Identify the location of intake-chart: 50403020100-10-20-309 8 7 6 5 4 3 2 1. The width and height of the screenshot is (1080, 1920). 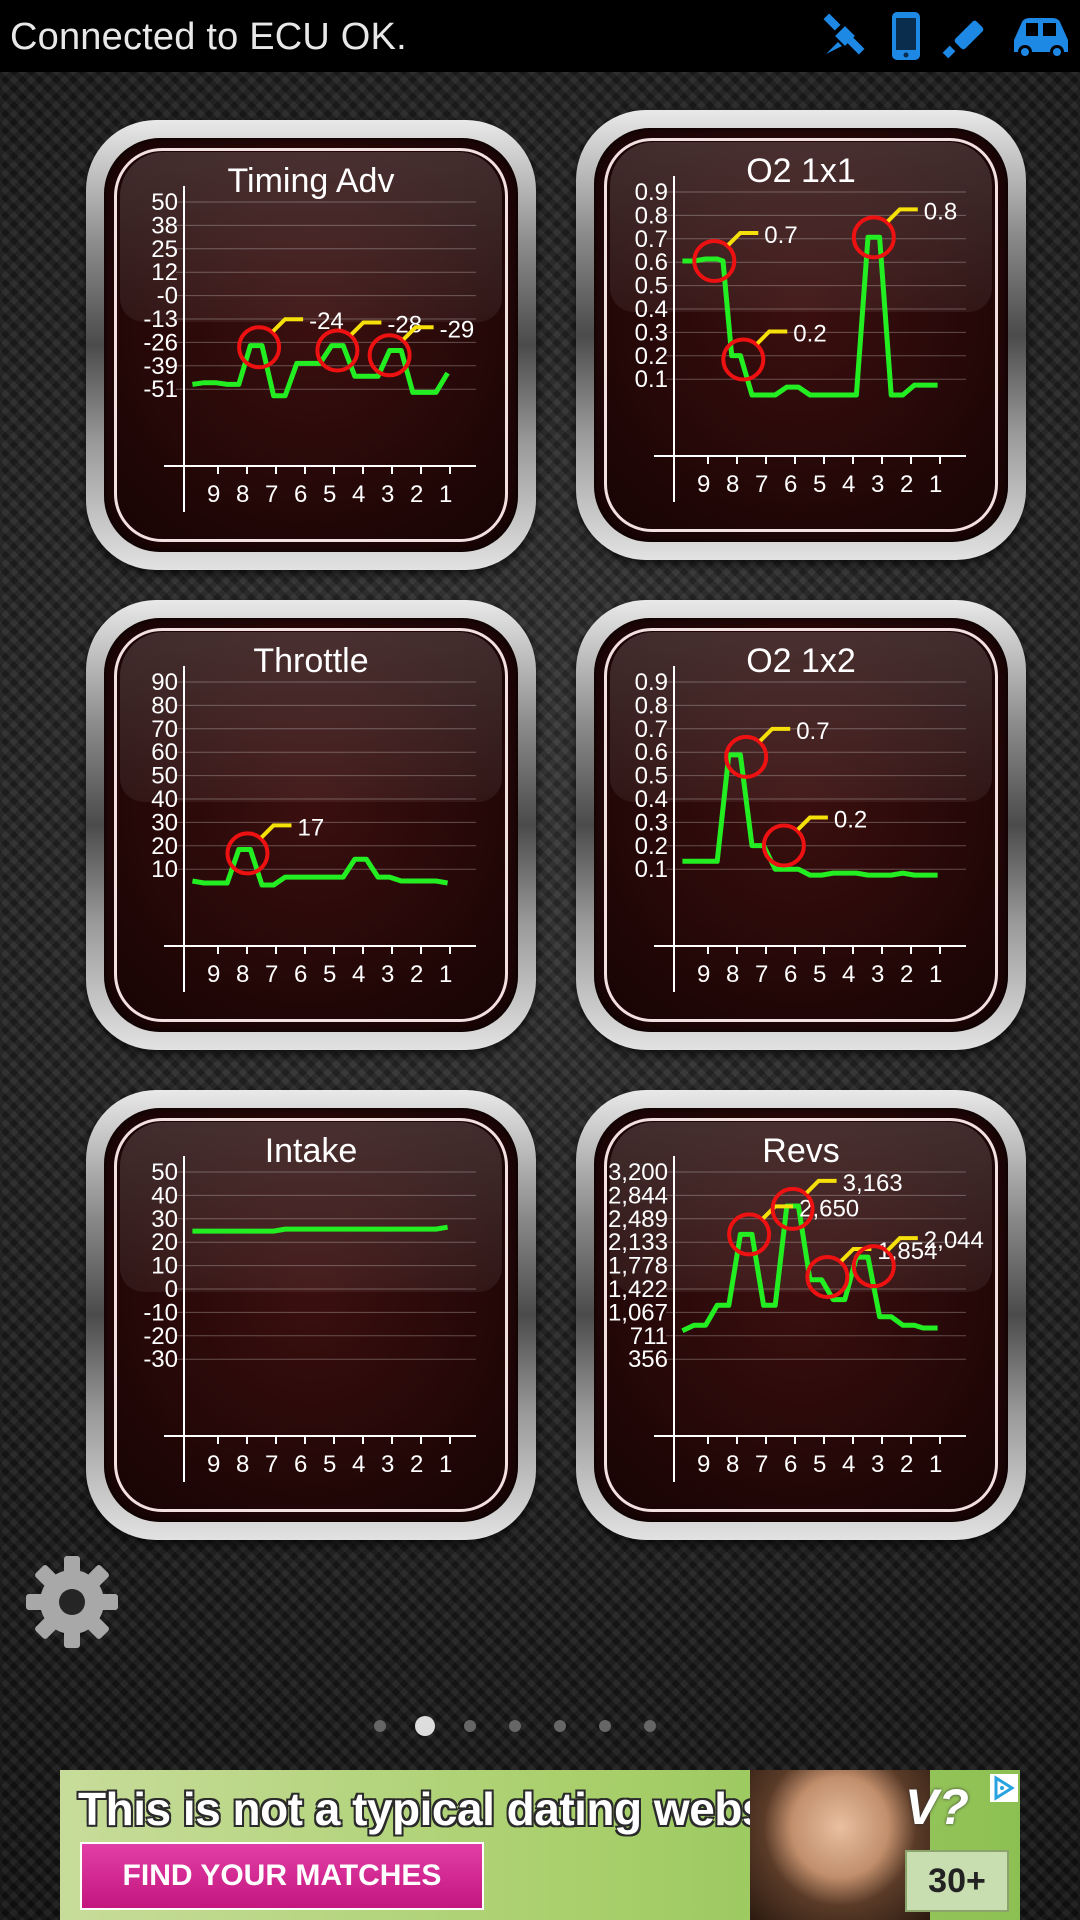
(309, 1319).